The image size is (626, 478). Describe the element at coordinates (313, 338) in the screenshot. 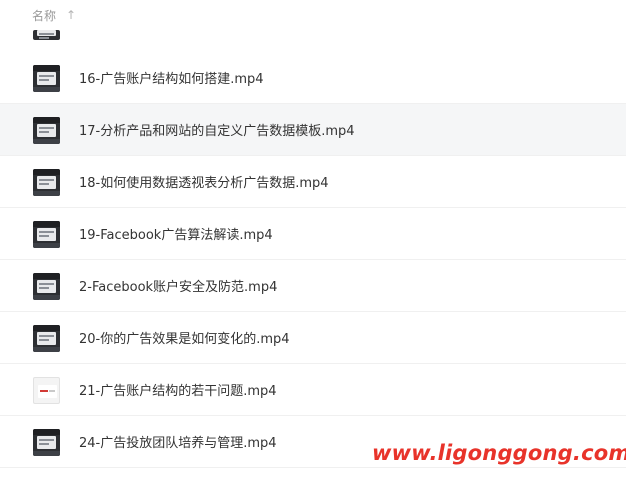

I see `file-row: 20-你的广告效果是如何变化的.mp4` at that location.